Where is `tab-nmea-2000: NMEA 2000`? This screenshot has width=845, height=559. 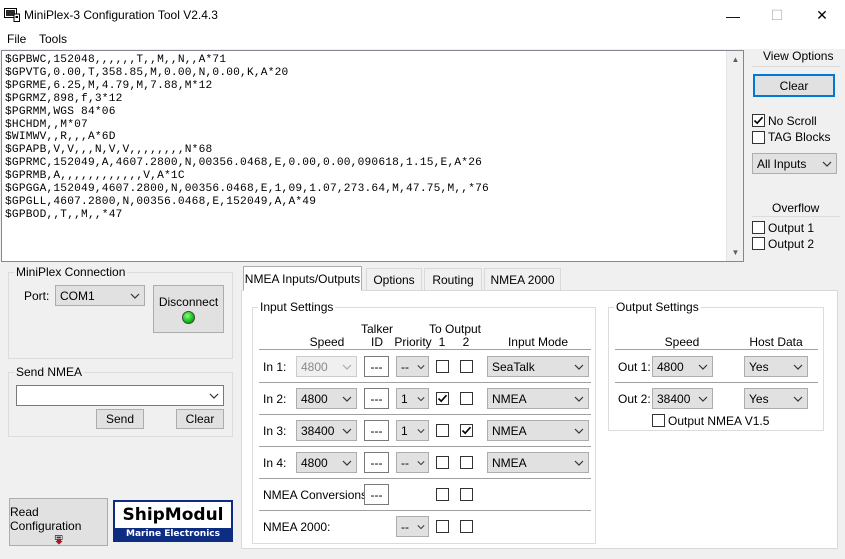 tab-nmea-2000: NMEA 2000 is located at coordinates (522, 279).